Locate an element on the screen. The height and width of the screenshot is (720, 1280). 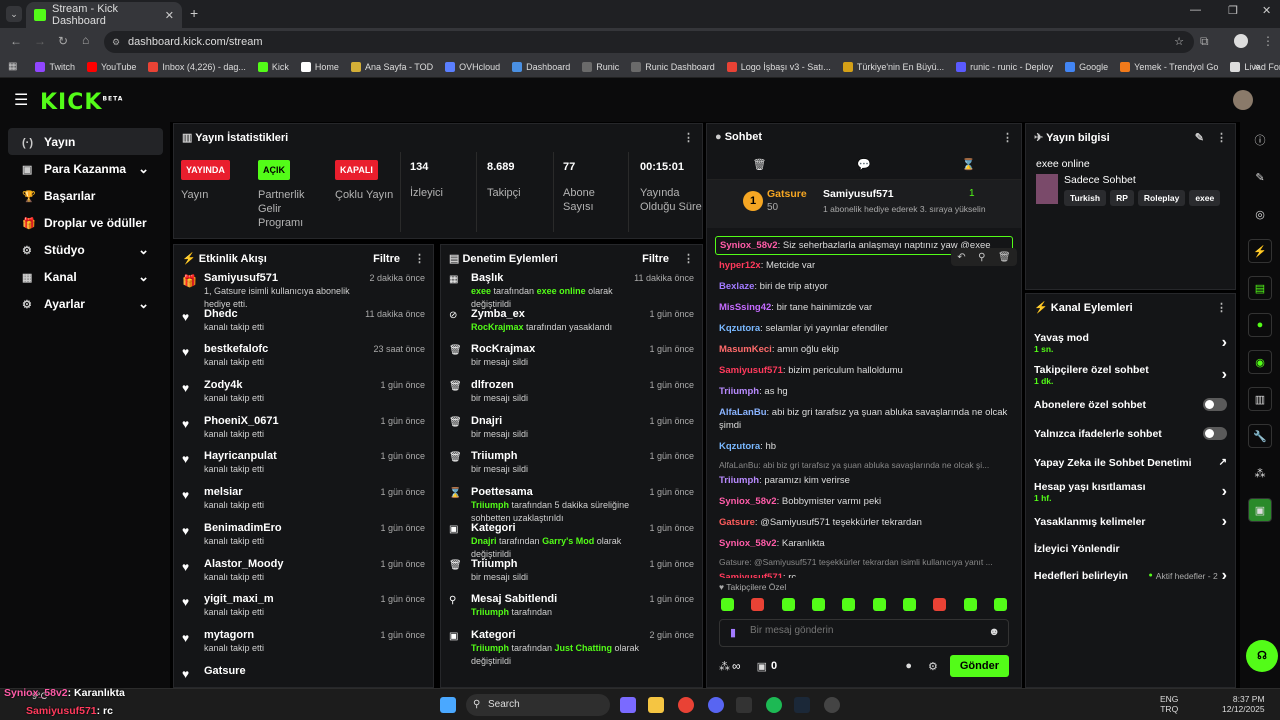
chat-username: MasumKeci is located at coordinates (745, 349).